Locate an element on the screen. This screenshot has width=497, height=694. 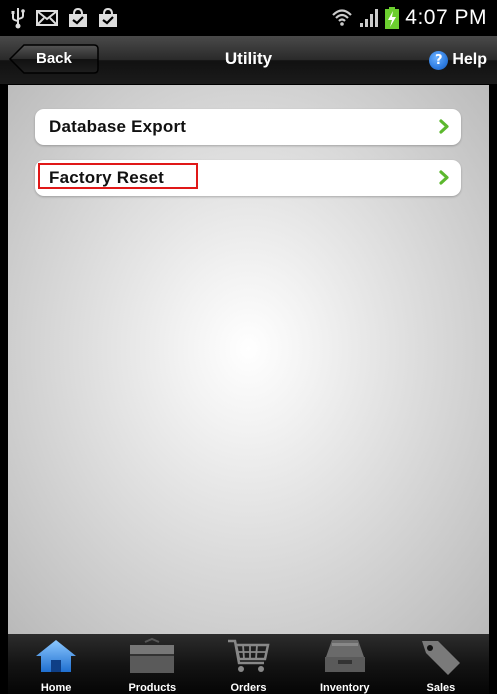
navigation-bar: Back Utility ? Help is located at coordinates (248, 60).